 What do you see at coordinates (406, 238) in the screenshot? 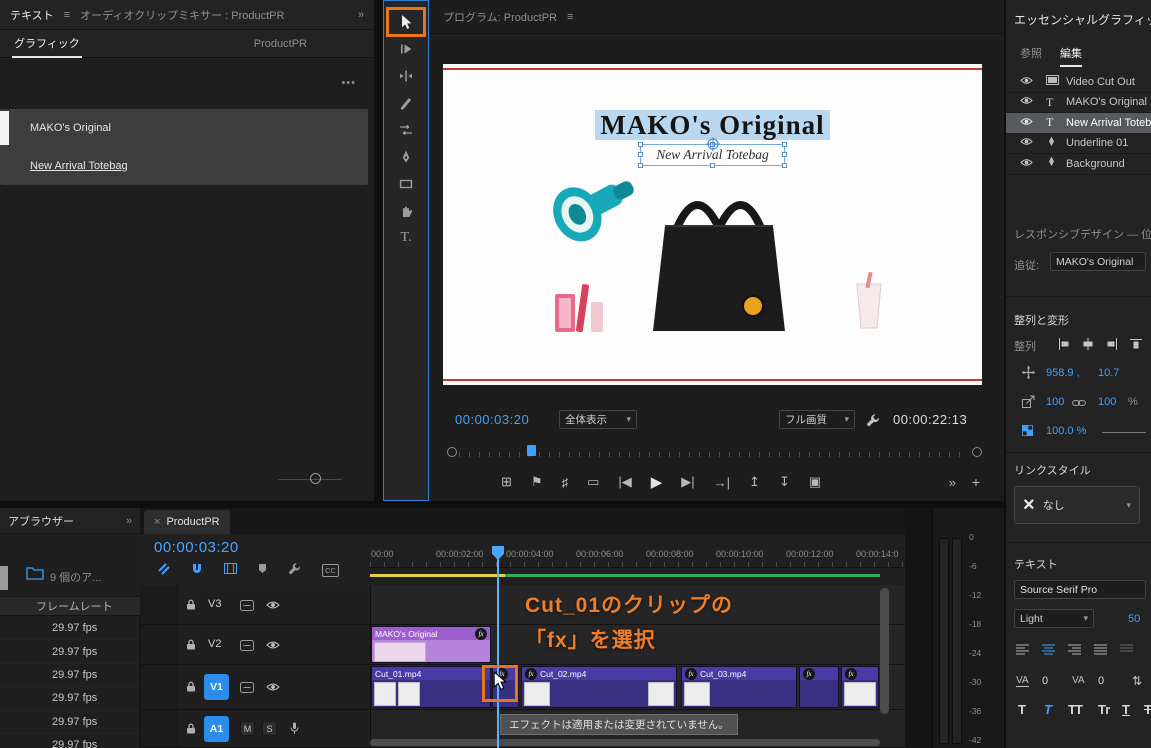
I see `type-tool: T.` at bounding box center [406, 238].